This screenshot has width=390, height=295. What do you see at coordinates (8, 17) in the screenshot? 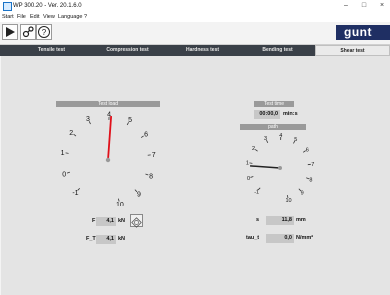
I see `menu-start: Start` at bounding box center [8, 17].